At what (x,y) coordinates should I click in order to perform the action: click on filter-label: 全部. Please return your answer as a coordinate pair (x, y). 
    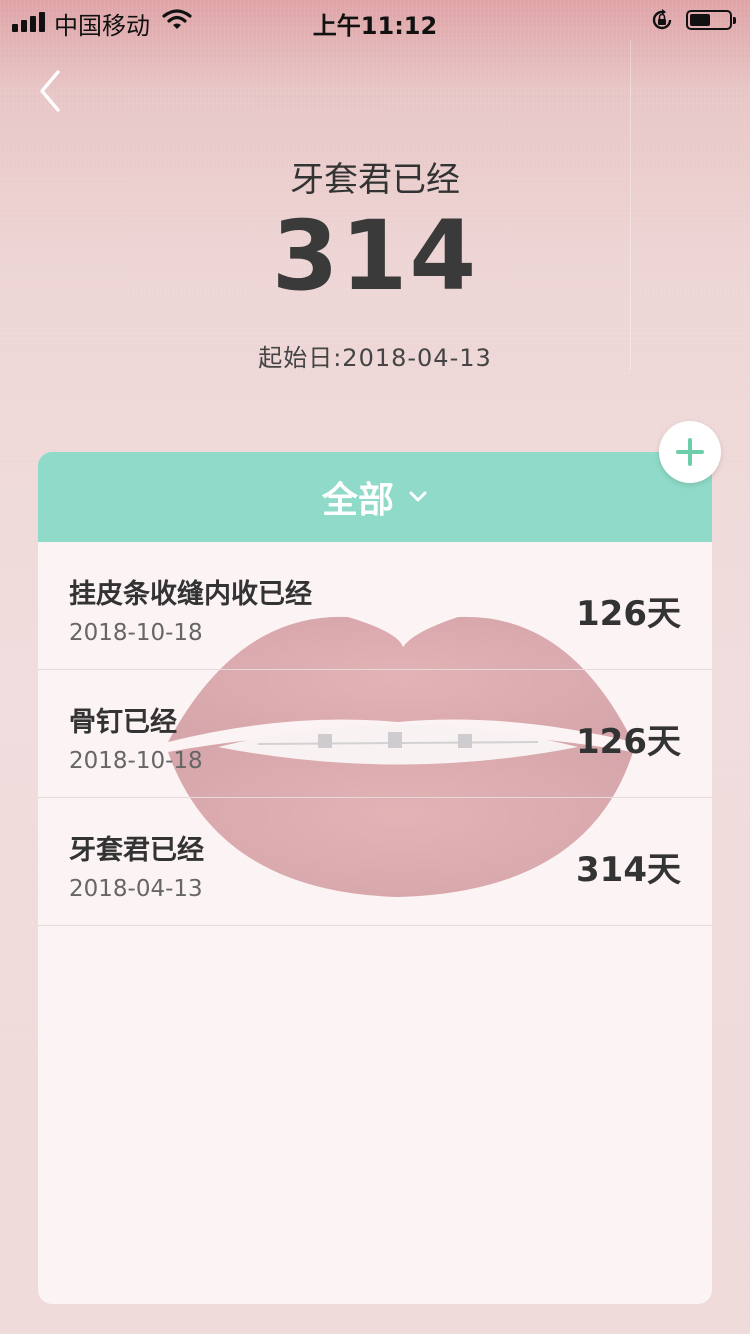
    Looking at the image, I should click on (357, 500).